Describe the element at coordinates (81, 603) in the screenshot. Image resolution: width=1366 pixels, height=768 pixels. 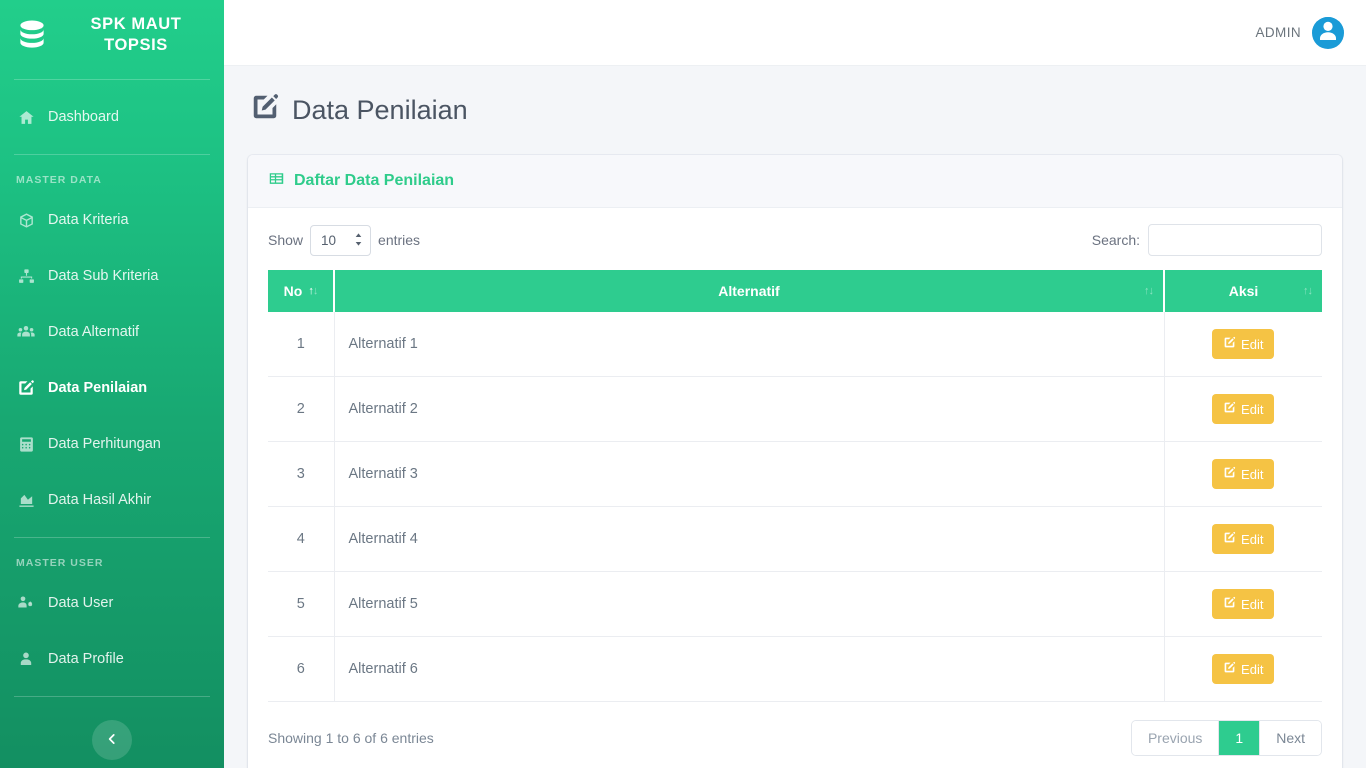
I see `sidebar-item-label: Data User` at that location.